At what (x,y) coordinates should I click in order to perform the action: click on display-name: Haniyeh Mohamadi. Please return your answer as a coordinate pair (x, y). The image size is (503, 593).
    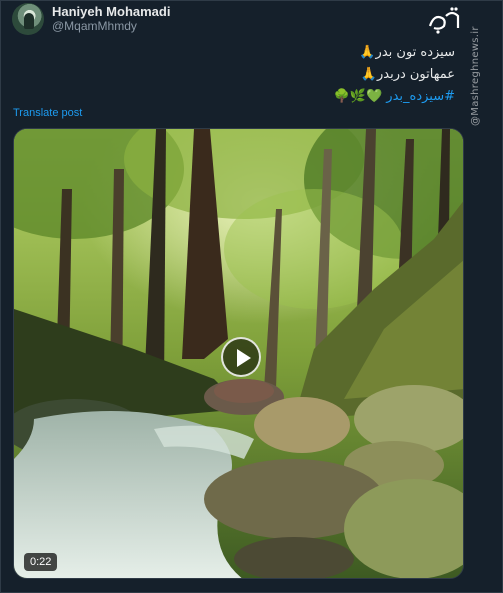
    Looking at the image, I should click on (111, 11).